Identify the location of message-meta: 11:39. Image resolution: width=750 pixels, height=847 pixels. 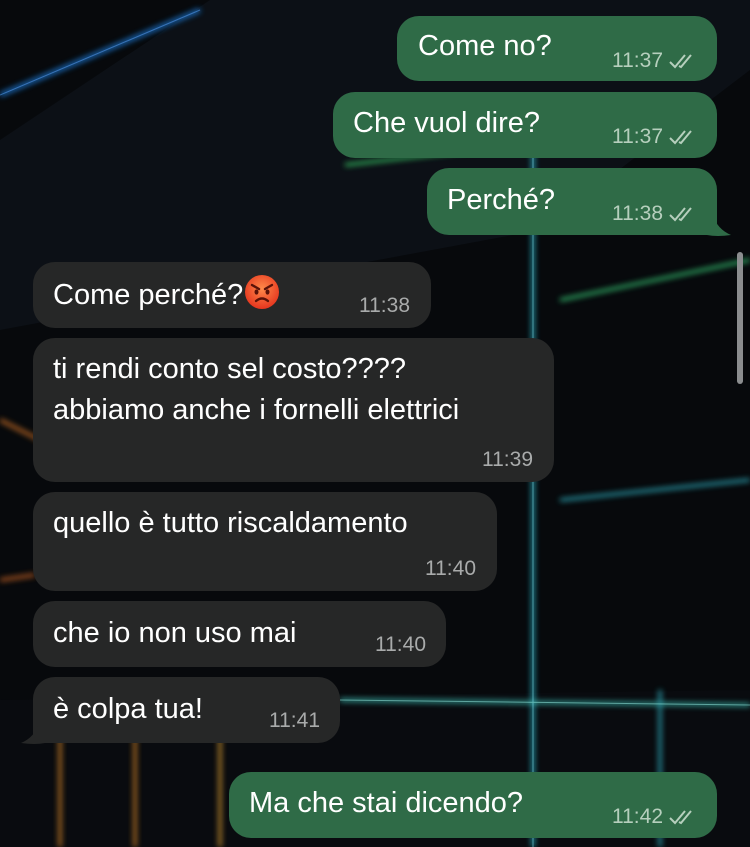
(507, 460).